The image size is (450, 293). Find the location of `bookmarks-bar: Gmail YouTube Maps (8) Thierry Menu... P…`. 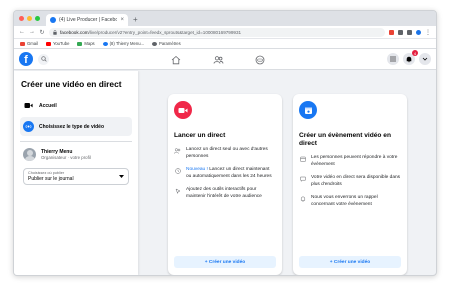

bookmarks-bar: Gmail YouTube Maps (8) Thierry Menu... P… is located at coordinates (225, 44).